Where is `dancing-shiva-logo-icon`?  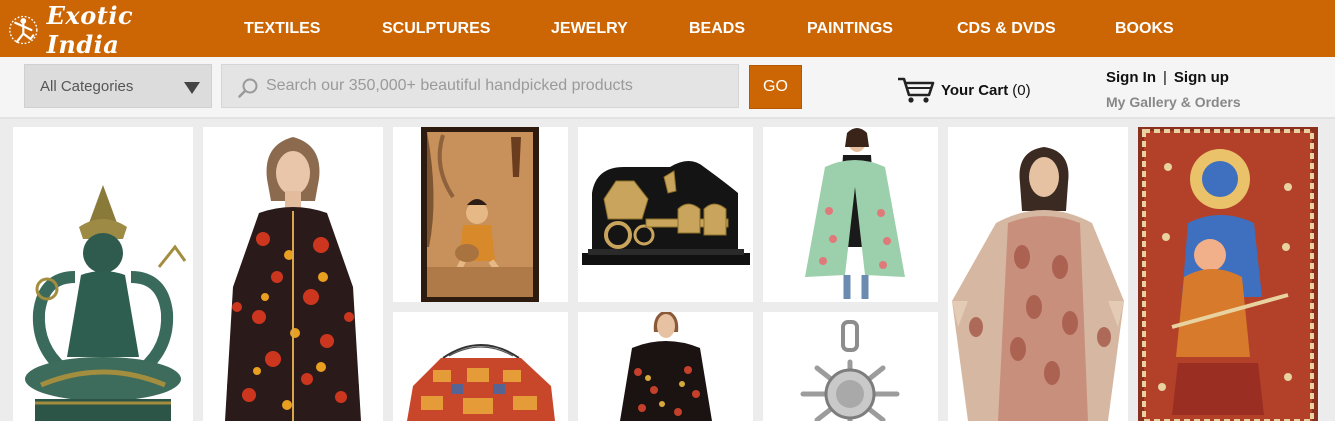 dancing-shiva-logo-icon is located at coordinates (23, 30).